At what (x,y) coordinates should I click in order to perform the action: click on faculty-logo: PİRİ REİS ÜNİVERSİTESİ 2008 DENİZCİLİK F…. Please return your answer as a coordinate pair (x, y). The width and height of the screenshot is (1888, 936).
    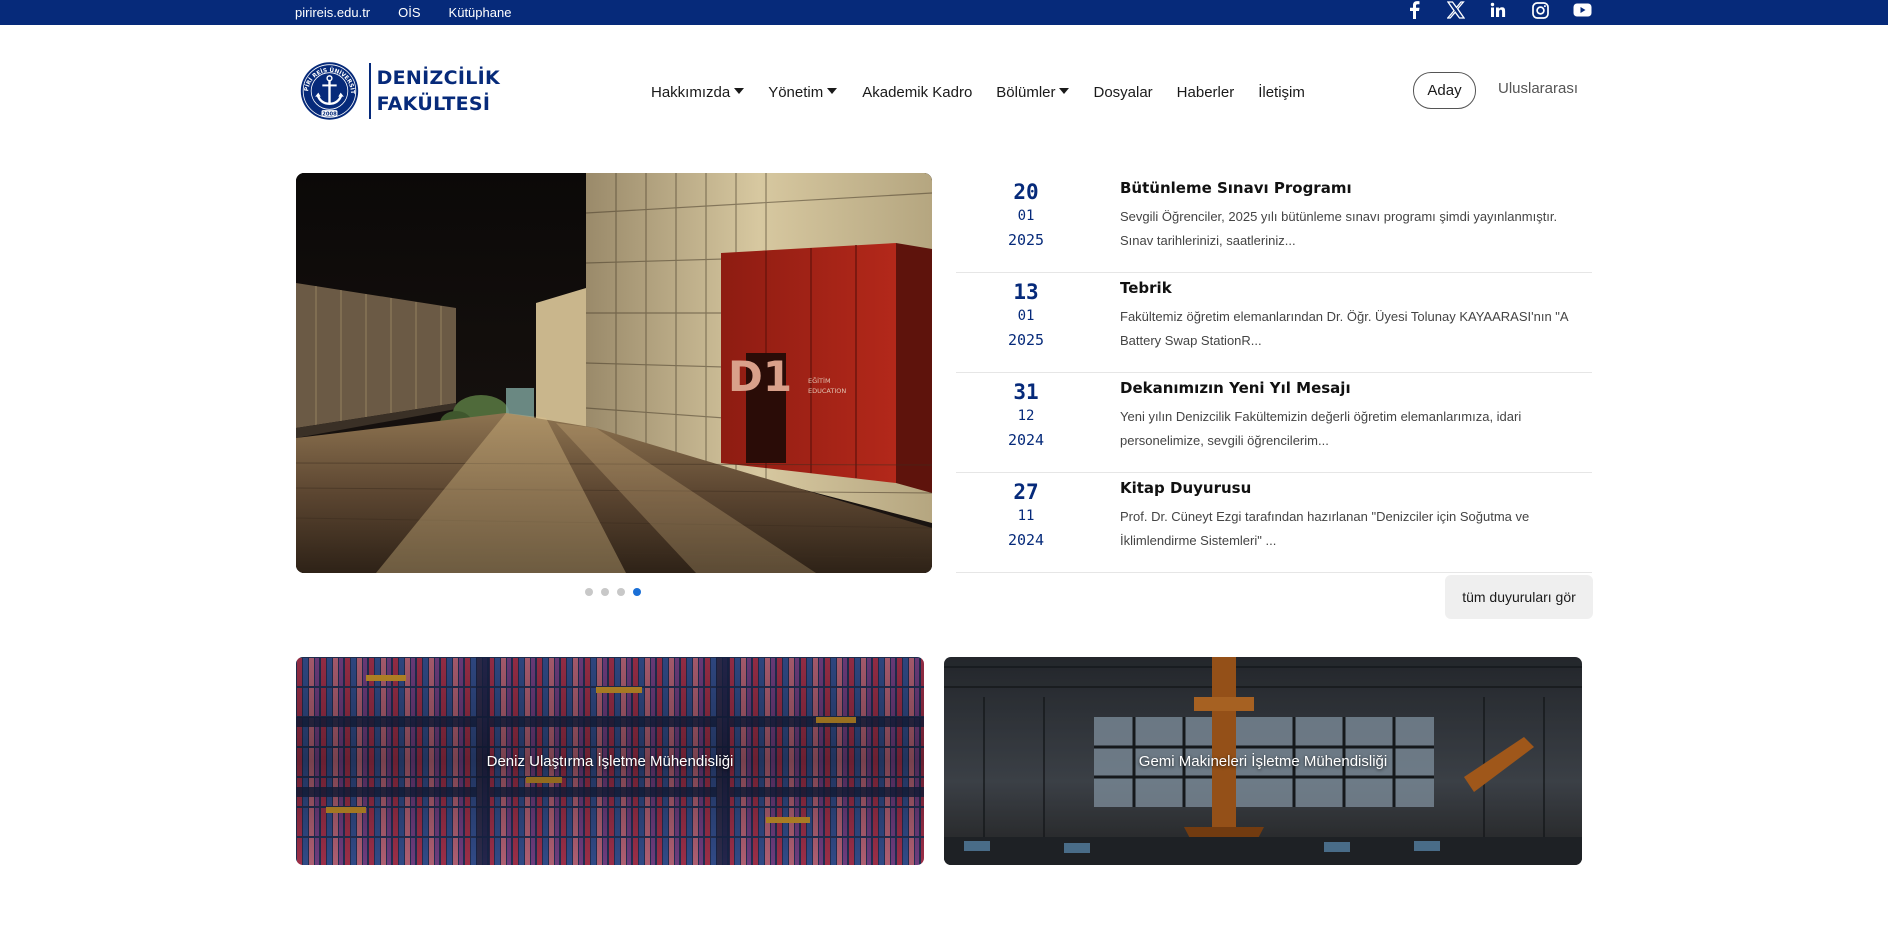
    Looking at the image, I should click on (400, 91).